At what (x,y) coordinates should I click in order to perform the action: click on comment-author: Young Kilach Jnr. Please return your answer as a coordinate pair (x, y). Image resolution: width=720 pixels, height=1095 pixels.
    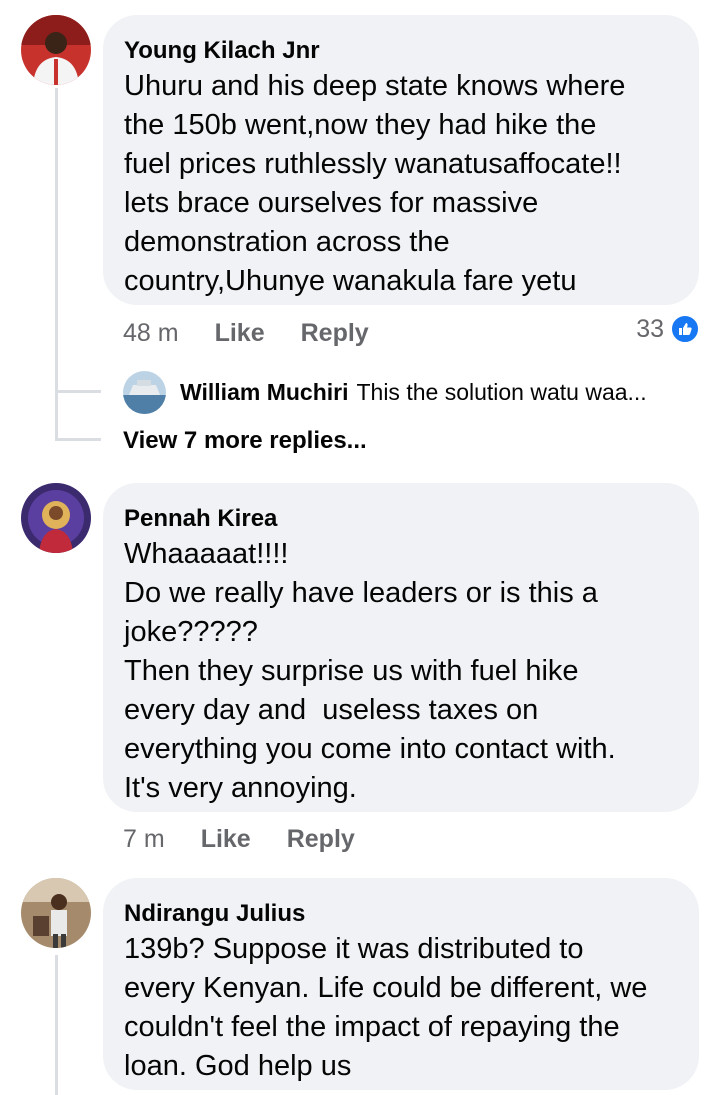
    Looking at the image, I should click on (400, 51).